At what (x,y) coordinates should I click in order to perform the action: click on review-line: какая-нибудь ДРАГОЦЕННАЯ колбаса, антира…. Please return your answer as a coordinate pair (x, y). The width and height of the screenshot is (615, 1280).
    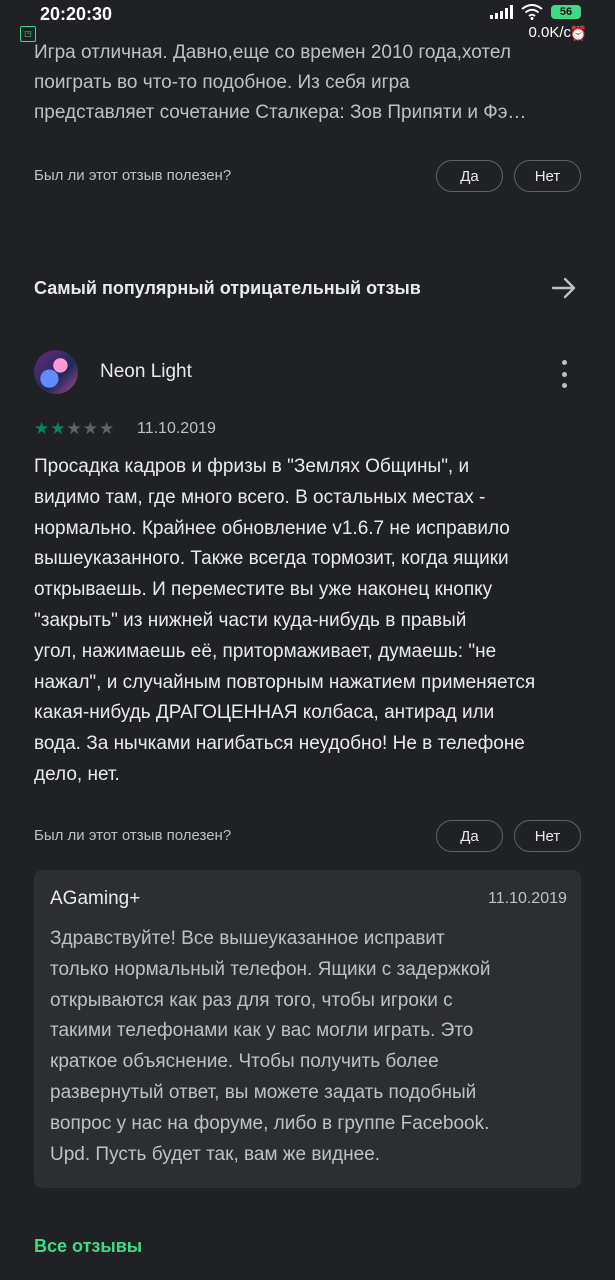
    Looking at the image, I should click on (264, 713).